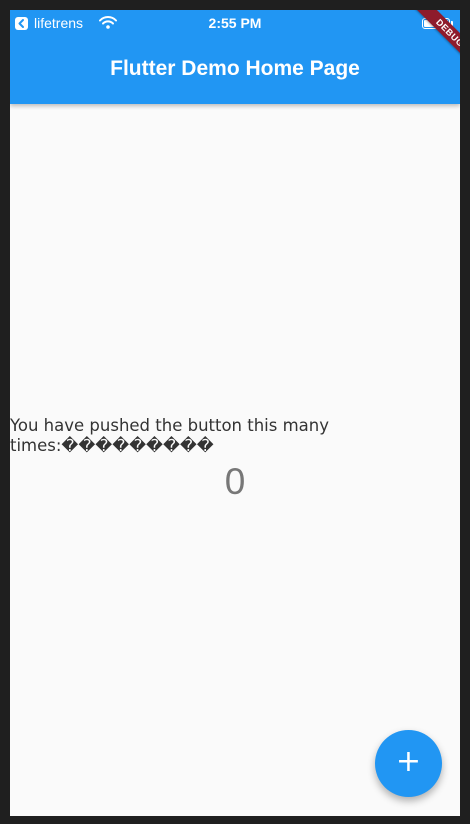  What do you see at coordinates (235, 481) in the screenshot?
I see `counter-value: 0` at bounding box center [235, 481].